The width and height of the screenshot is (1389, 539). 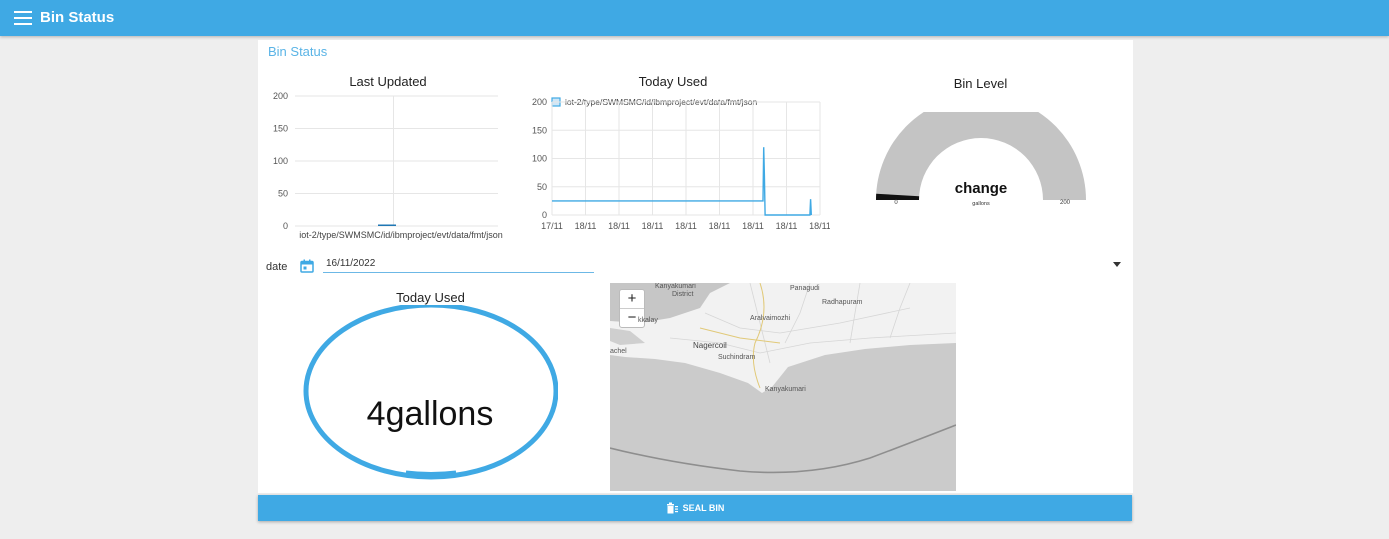 What do you see at coordinates (710, 345) in the screenshot?
I see `map-label: Nagercoil` at bounding box center [710, 345].